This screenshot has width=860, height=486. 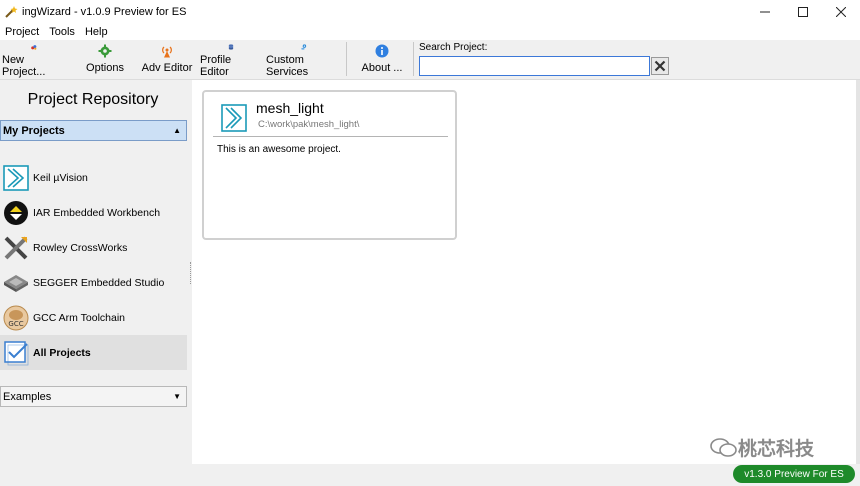 I want to click on menu-project: Project, so click(x=22, y=32).